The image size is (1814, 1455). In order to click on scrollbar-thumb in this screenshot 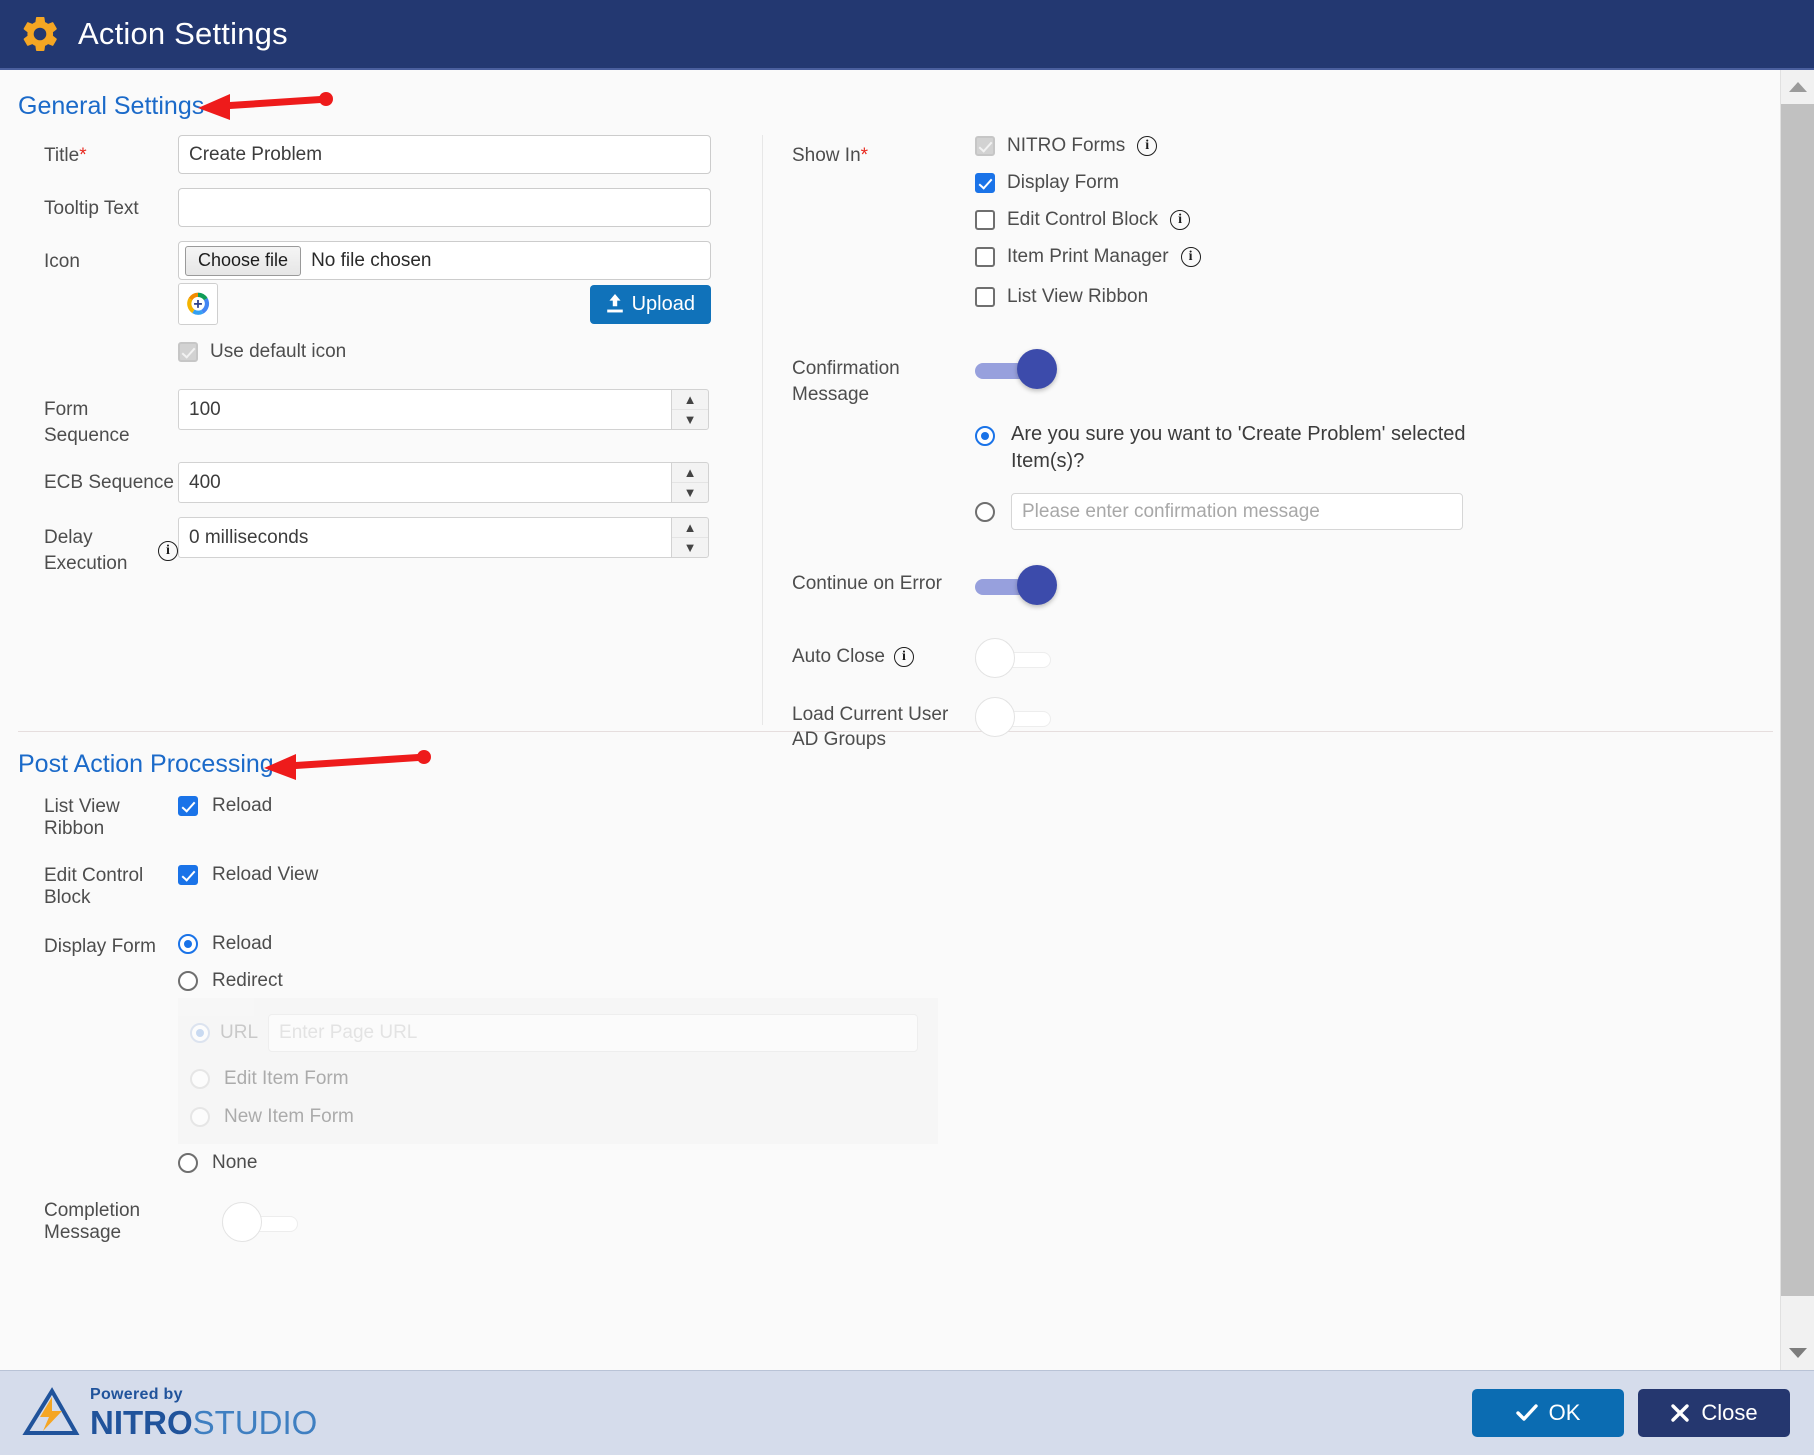, I will do `click(1797, 700)`.